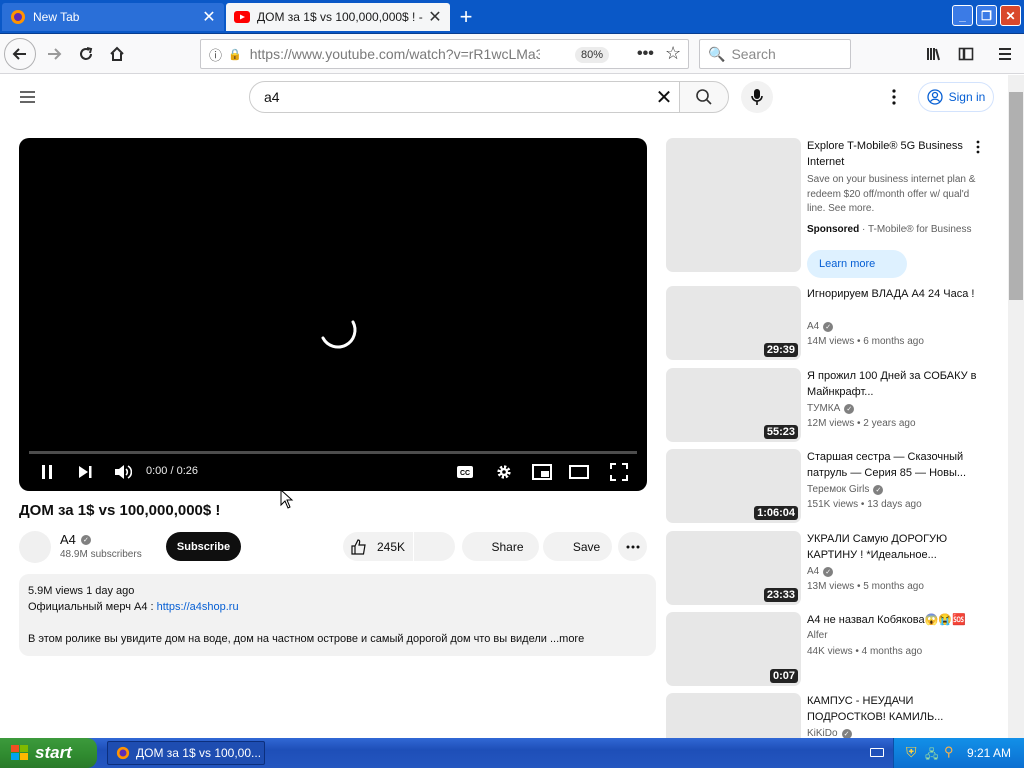 This screenshot has width=1024, height=768. What do you see at coordinates (632, 546) in the screenshot?
I see `more-actions-button` at bounding box center [632, 546].